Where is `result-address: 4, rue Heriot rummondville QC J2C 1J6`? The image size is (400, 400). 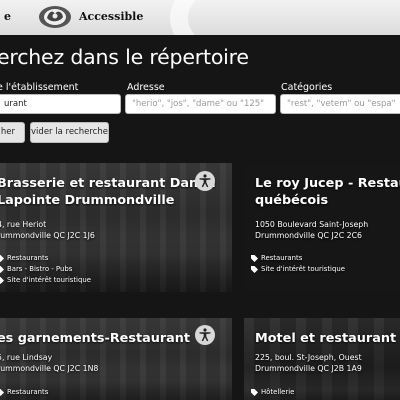
result-address: 4, rue Heriot rummondville QC J2C 1J6 is located at coordinates (47, 230).